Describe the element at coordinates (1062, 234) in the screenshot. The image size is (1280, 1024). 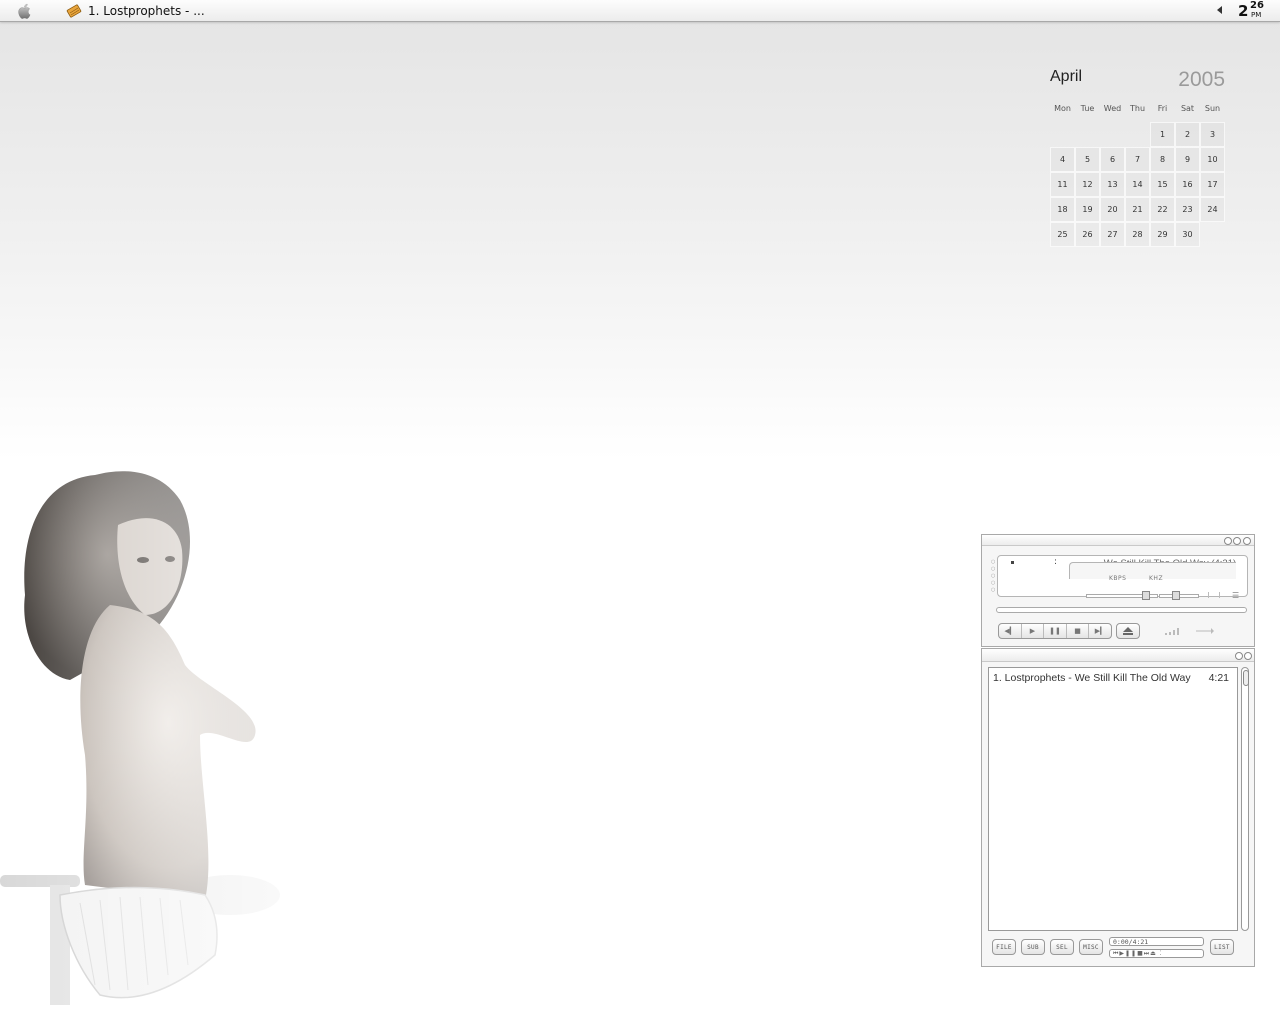
I see `calendar-day: 25` at that location.